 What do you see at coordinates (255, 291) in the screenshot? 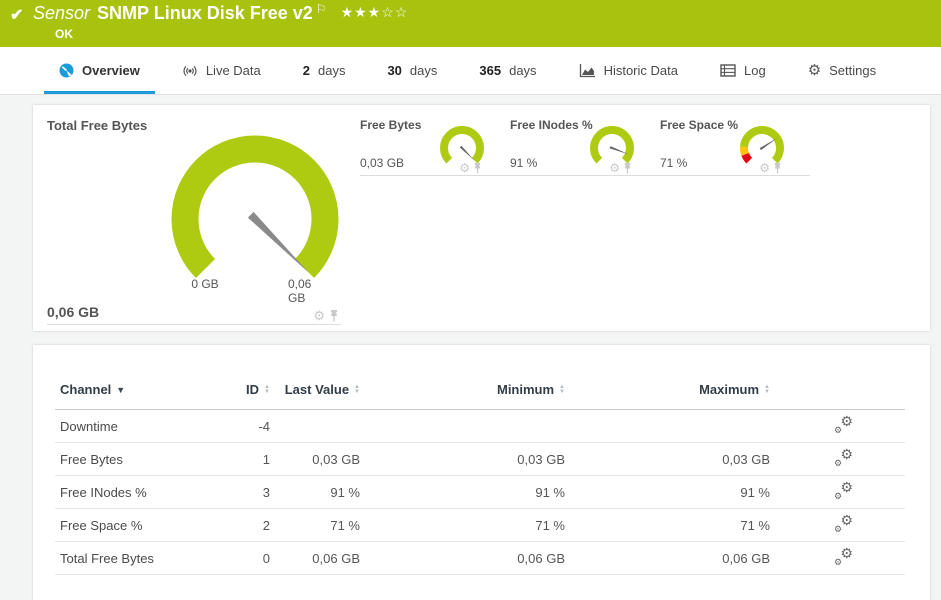
I see `main-gauge-scale: 0 GB 0,06 GB` at bounding box center [255, 291].